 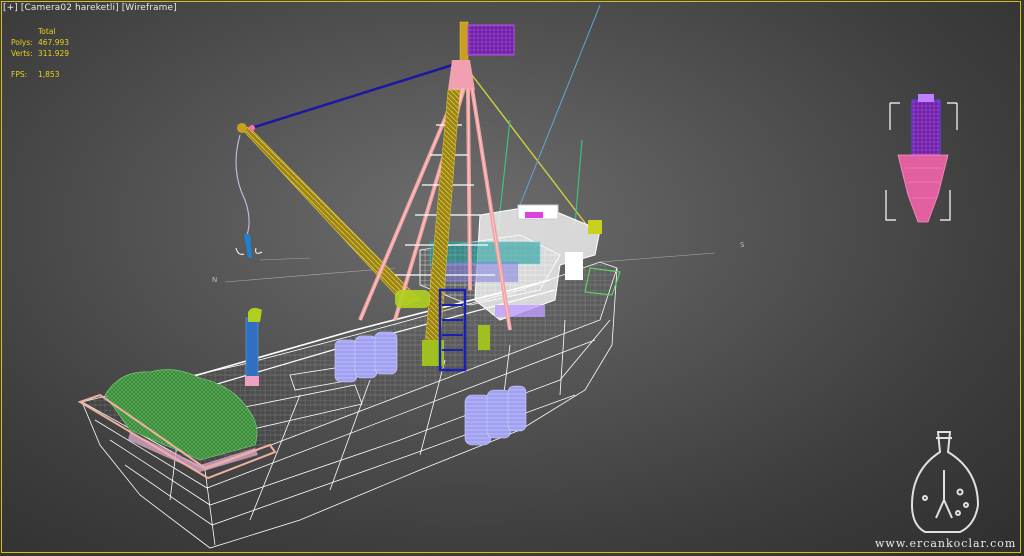 I want to click on boom-arm, so click(x=329, y=214).